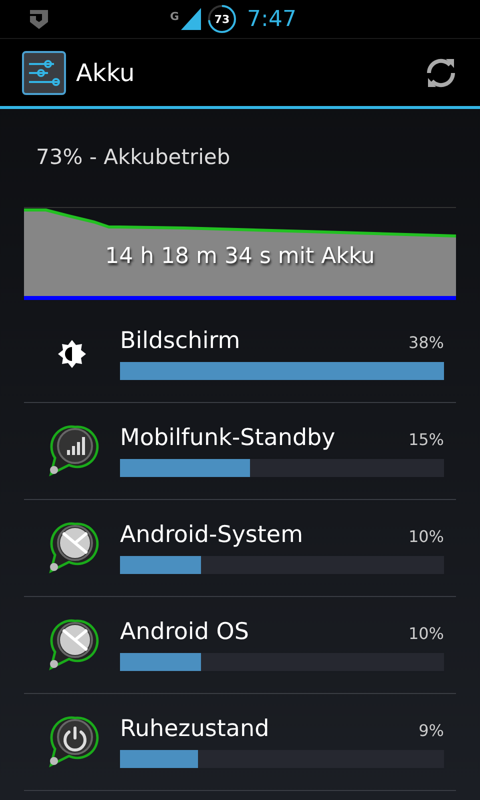 This screenshot has width=480, height=800. I want to click on usage-row: Android-System 10%, so click(240, 548).